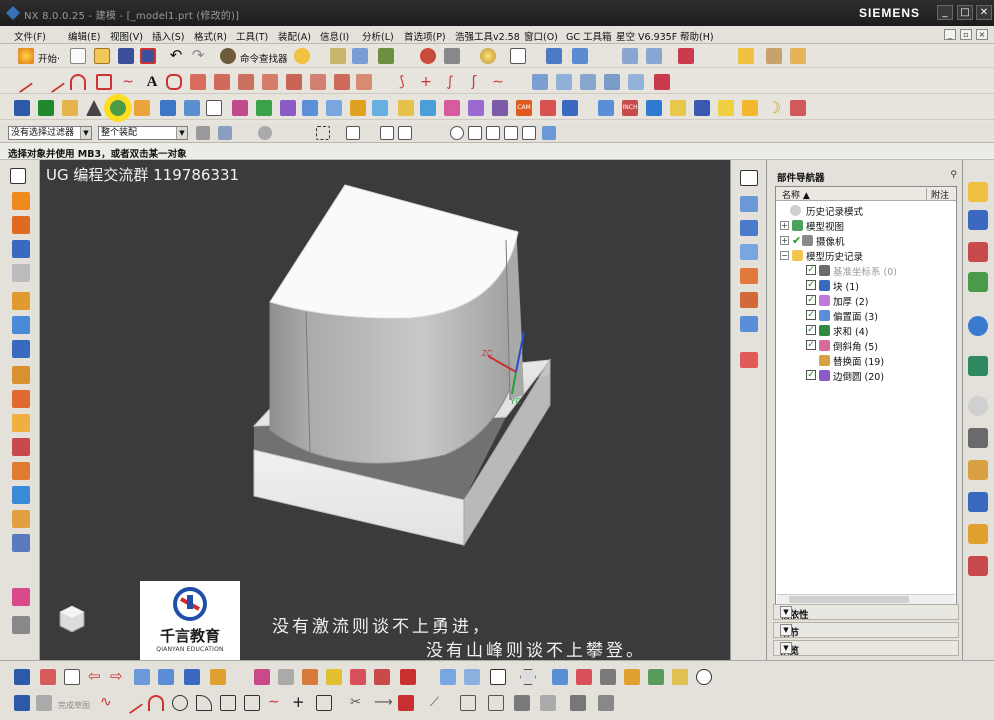 This screenshot has width=994, height=720. What do you see at coordinates (262, 677) in the screenshot?
I see `dimension-icon` at bounding box center [262, 677].